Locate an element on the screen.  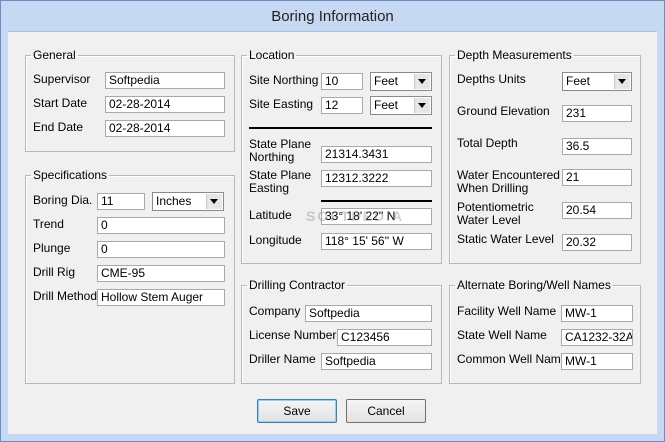
water-encountered-label: Water Encountered When Drilling is located at coordinates (508, 182).